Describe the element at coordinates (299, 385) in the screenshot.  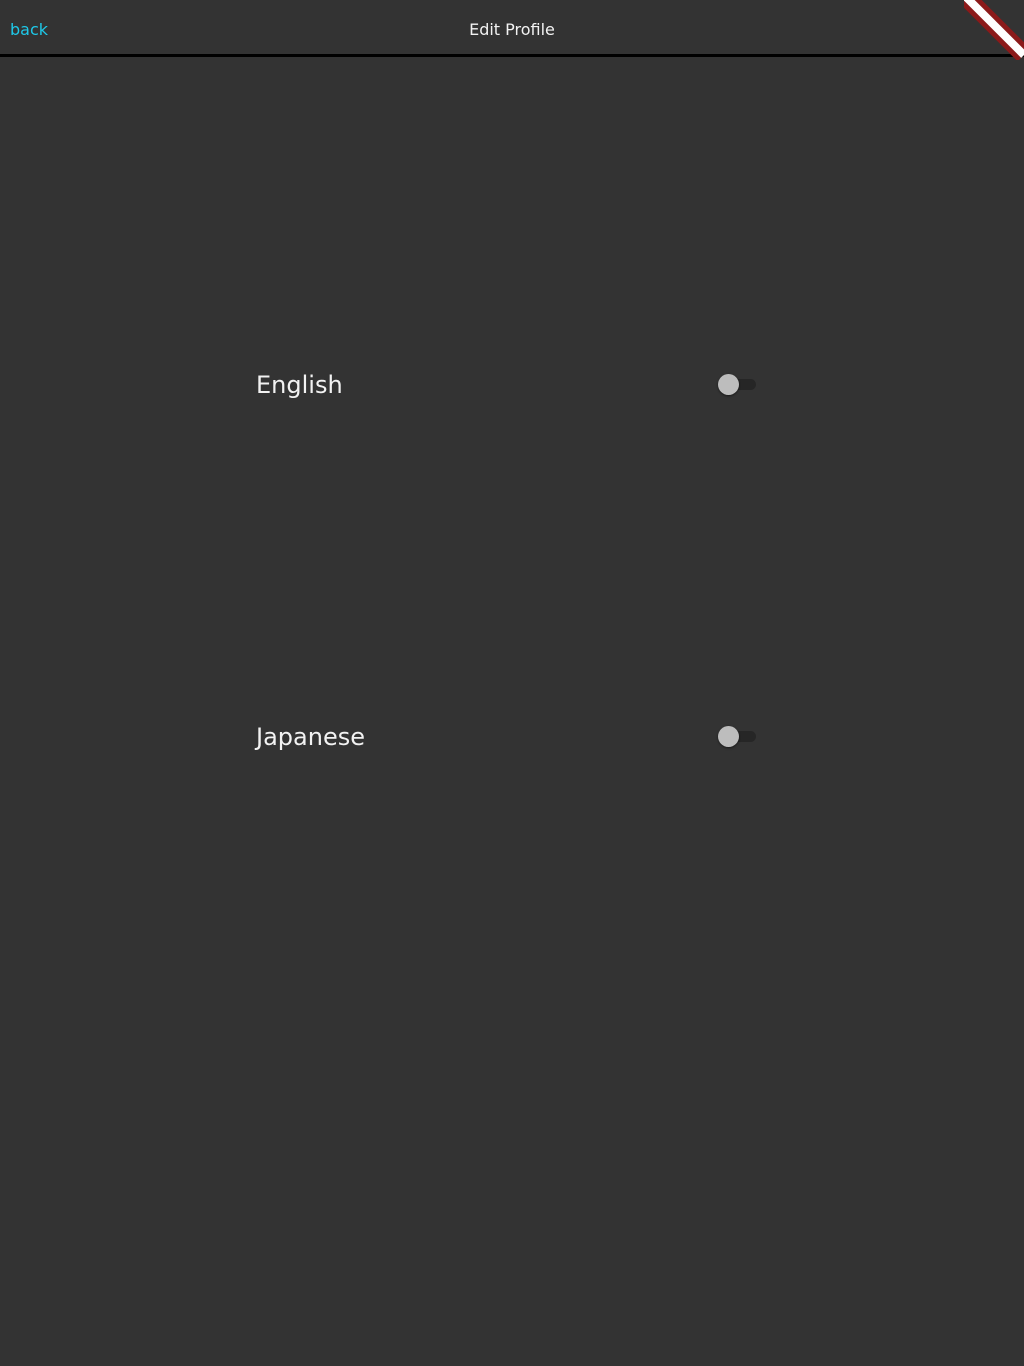
I see `language-label-english: English` at that location.